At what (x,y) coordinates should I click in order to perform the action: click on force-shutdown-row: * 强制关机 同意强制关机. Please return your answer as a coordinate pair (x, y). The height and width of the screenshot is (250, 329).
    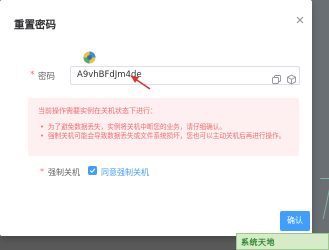
    Looking at the image, I should click on (140, 172).